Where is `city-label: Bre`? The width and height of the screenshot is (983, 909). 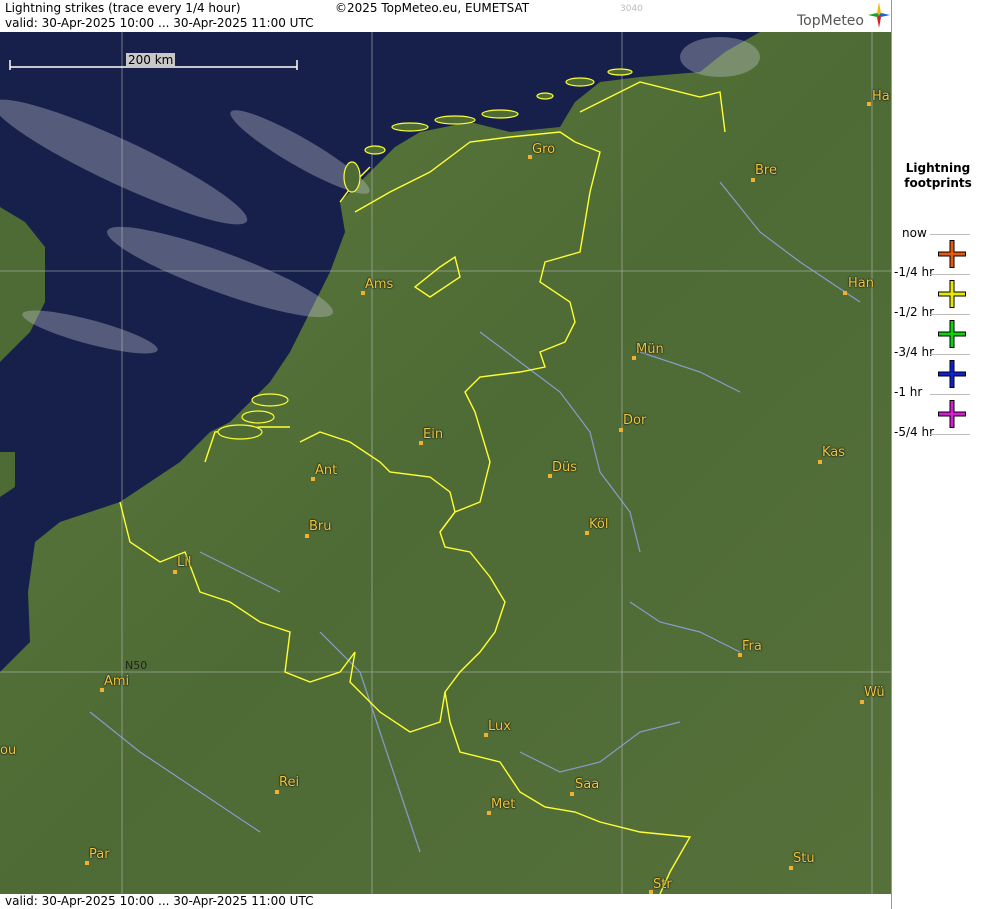
city-label: Bre is located at coordinates (766, 170).